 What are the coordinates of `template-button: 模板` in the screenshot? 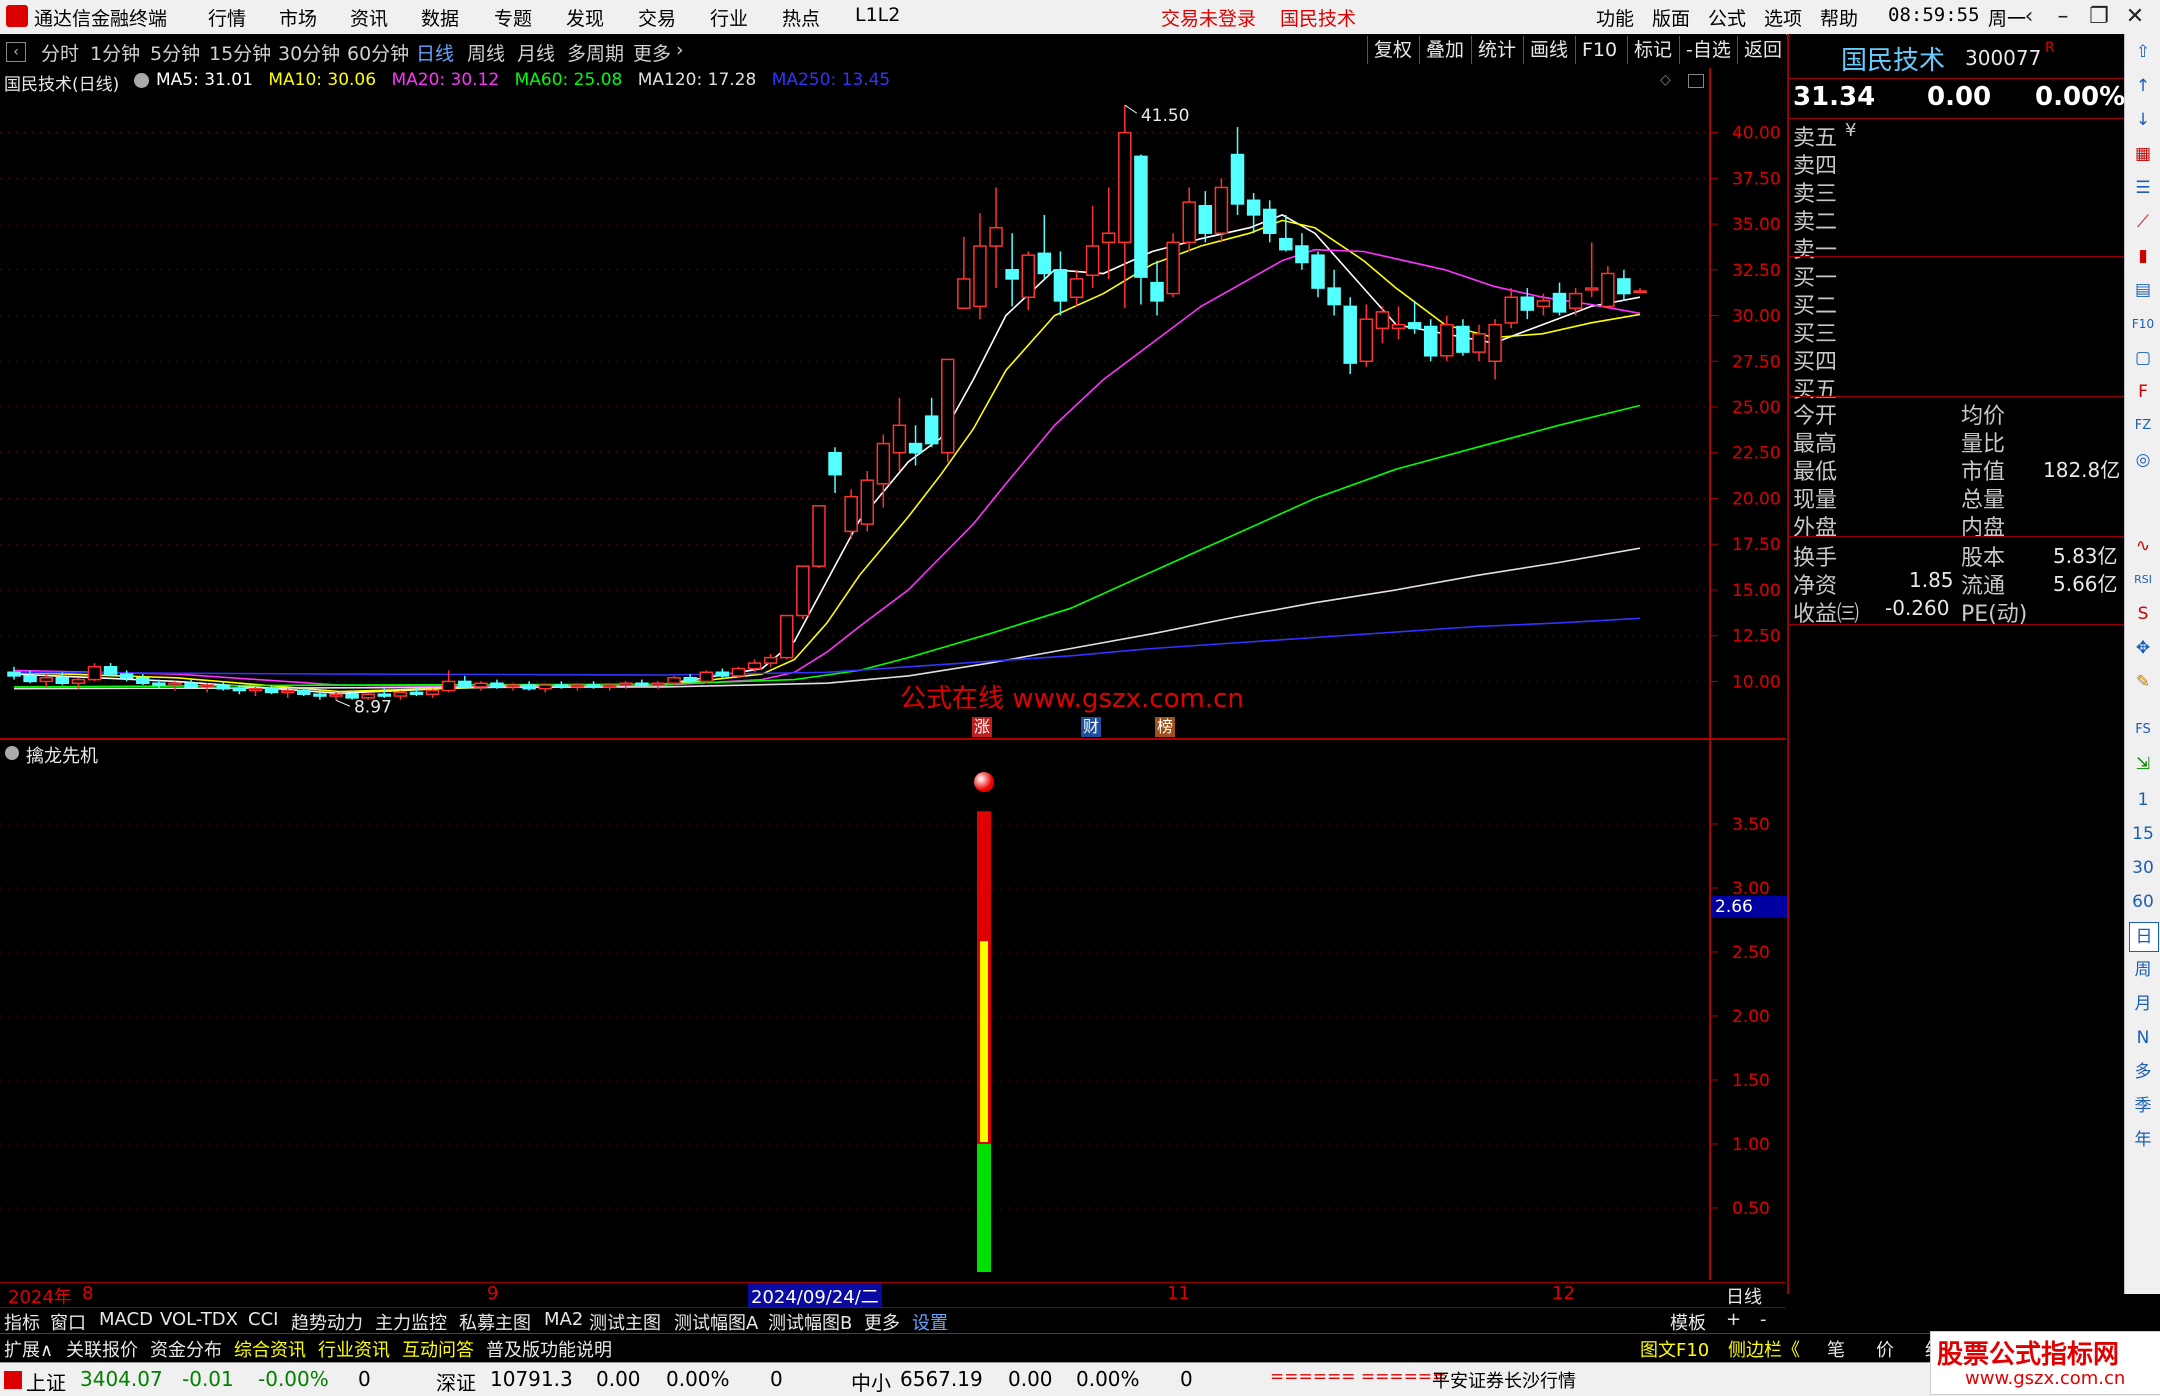 It's located at (1688, 1322).